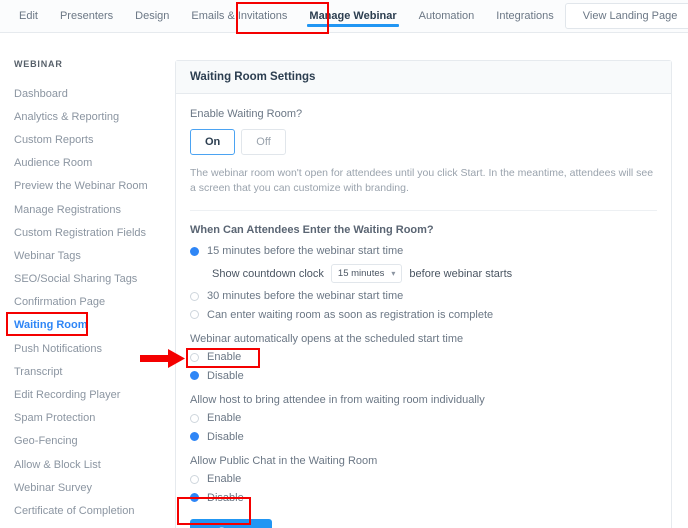 This screenshot has width=688, height=528. I want to click on sidebar-item-preview-webinar-room: Preview the Webinar Room, so click(84, 186).